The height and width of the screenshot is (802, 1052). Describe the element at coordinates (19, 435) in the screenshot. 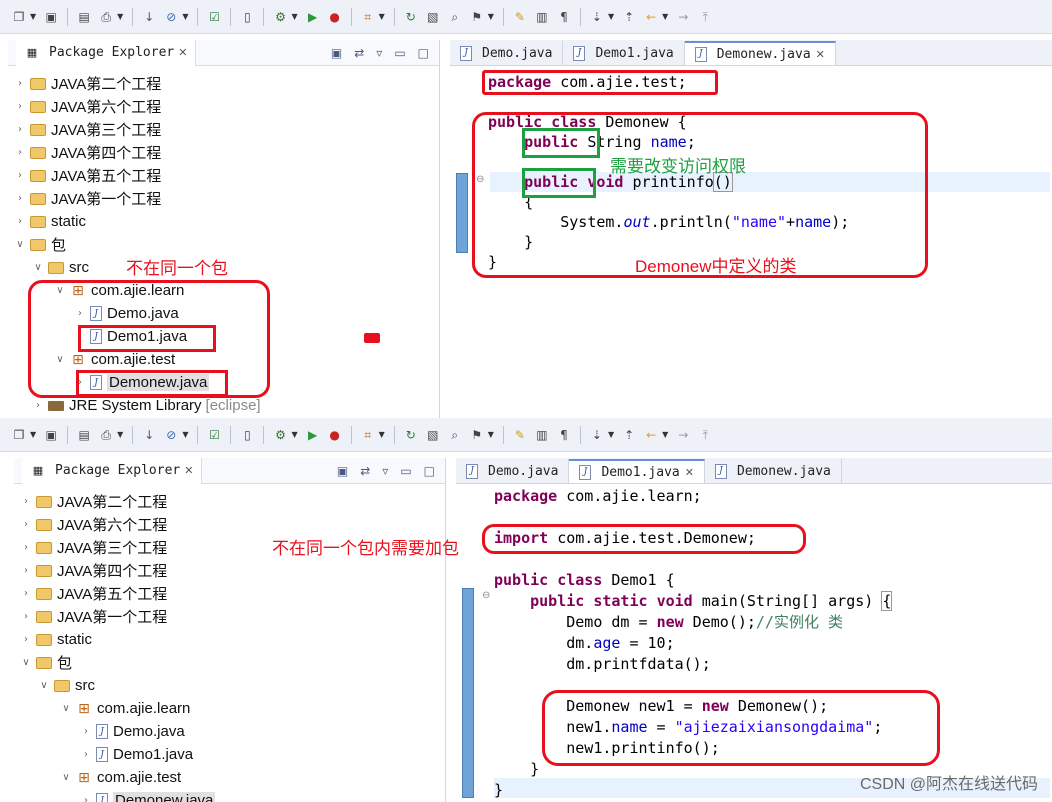

I see `new-icon: ❐` at that location.